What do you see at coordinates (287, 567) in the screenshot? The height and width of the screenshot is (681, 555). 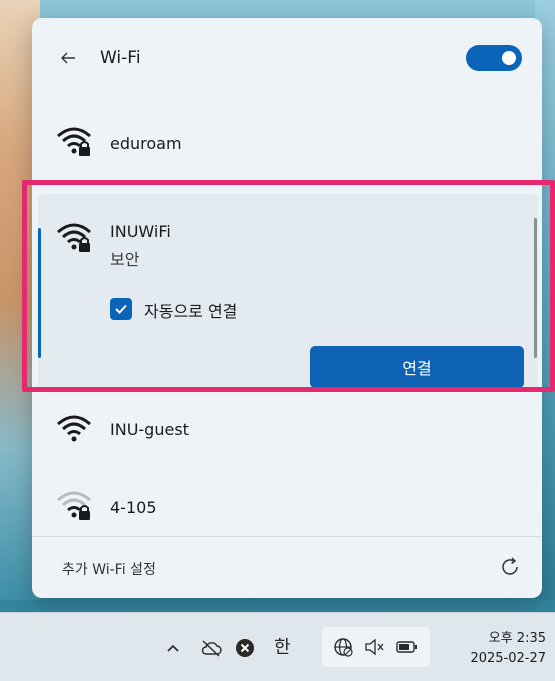 I see `flyout-footer: 추가 Wi-Fi 설정` at bounding box center [287, 567].